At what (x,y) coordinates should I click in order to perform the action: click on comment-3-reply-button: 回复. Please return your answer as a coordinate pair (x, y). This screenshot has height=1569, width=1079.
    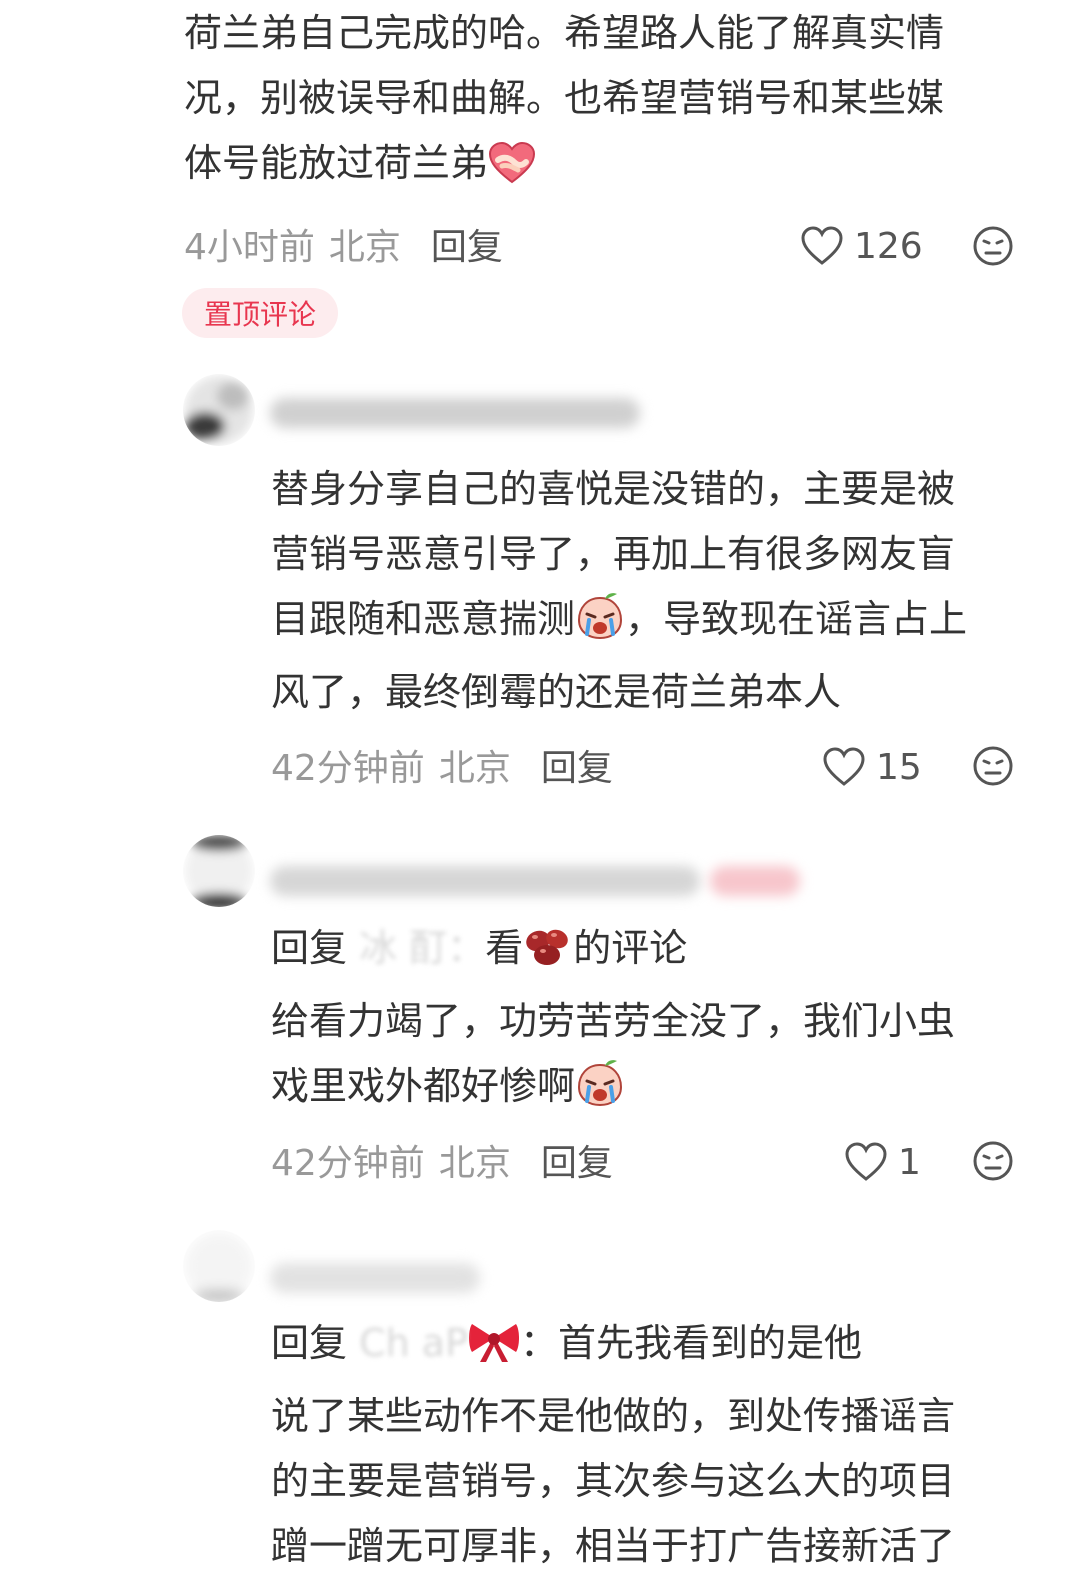
    Looking at the image, I should click on (577, 1160).